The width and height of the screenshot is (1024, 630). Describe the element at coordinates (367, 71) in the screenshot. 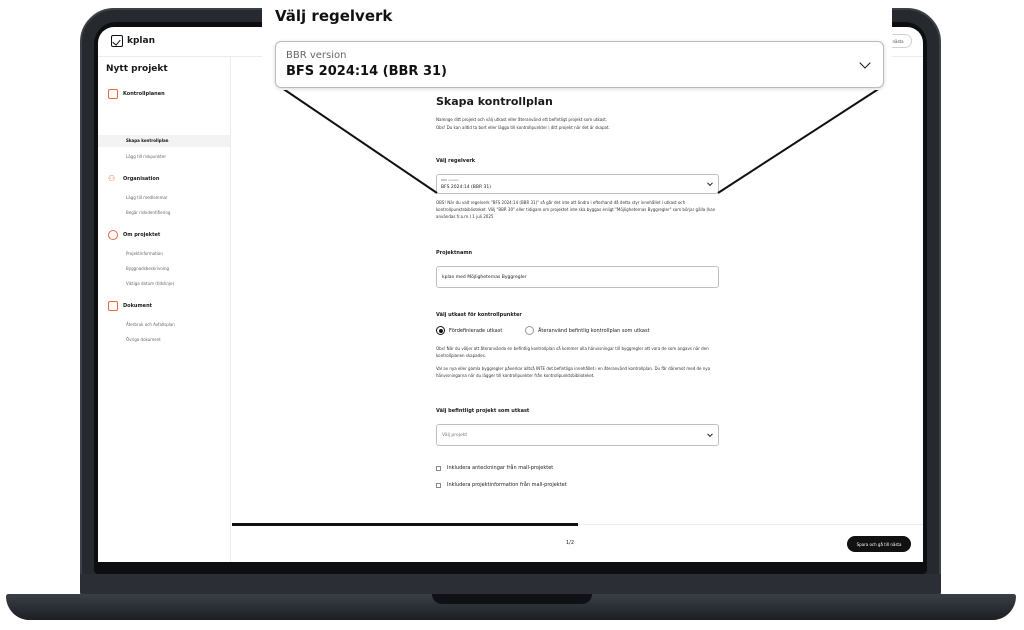

I see `callout-field-value: BFS 2024:14 (BBR 31)` at that location.